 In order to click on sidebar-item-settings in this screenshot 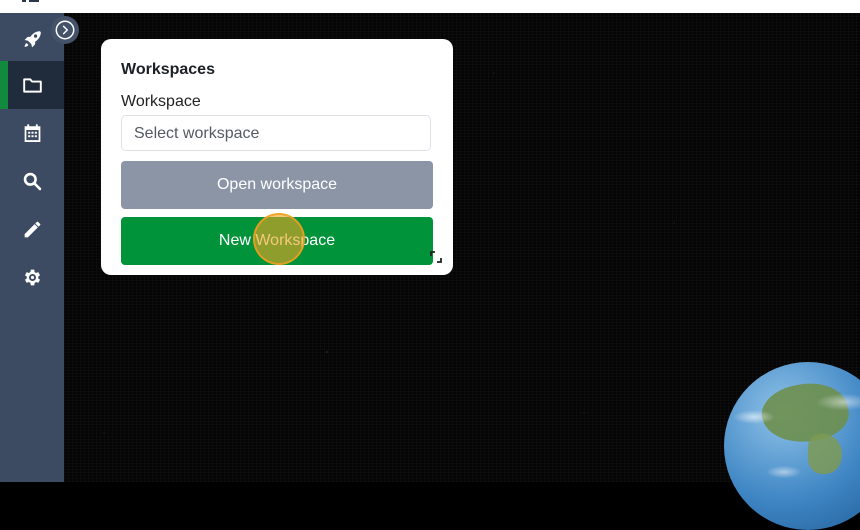, I will do `click(32, 277)`.